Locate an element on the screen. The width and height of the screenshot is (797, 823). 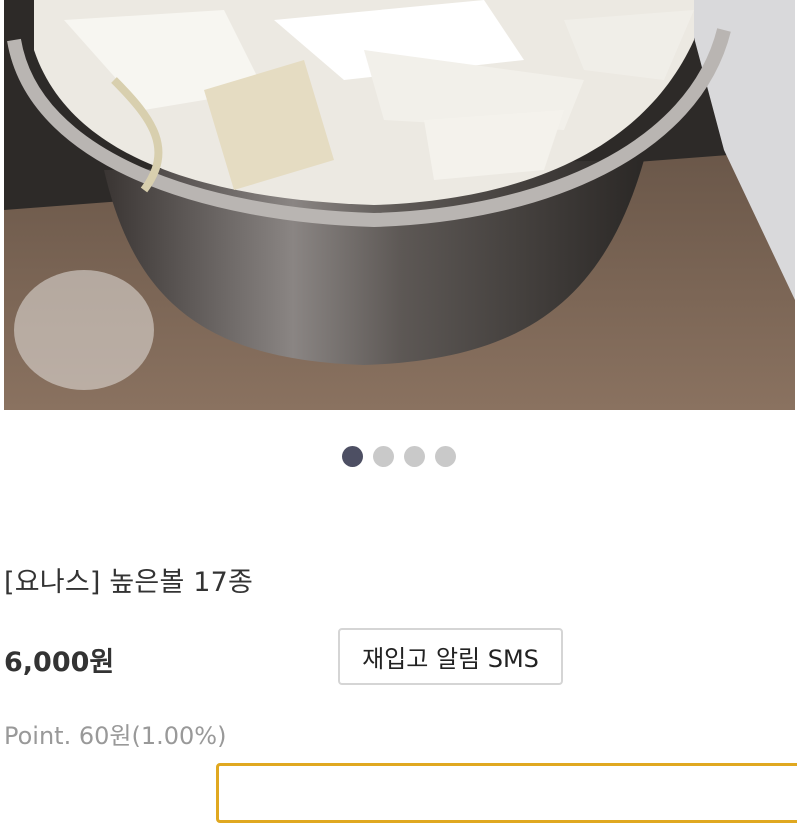
product-price: 6,000원 is located at coordinates (59, 662).